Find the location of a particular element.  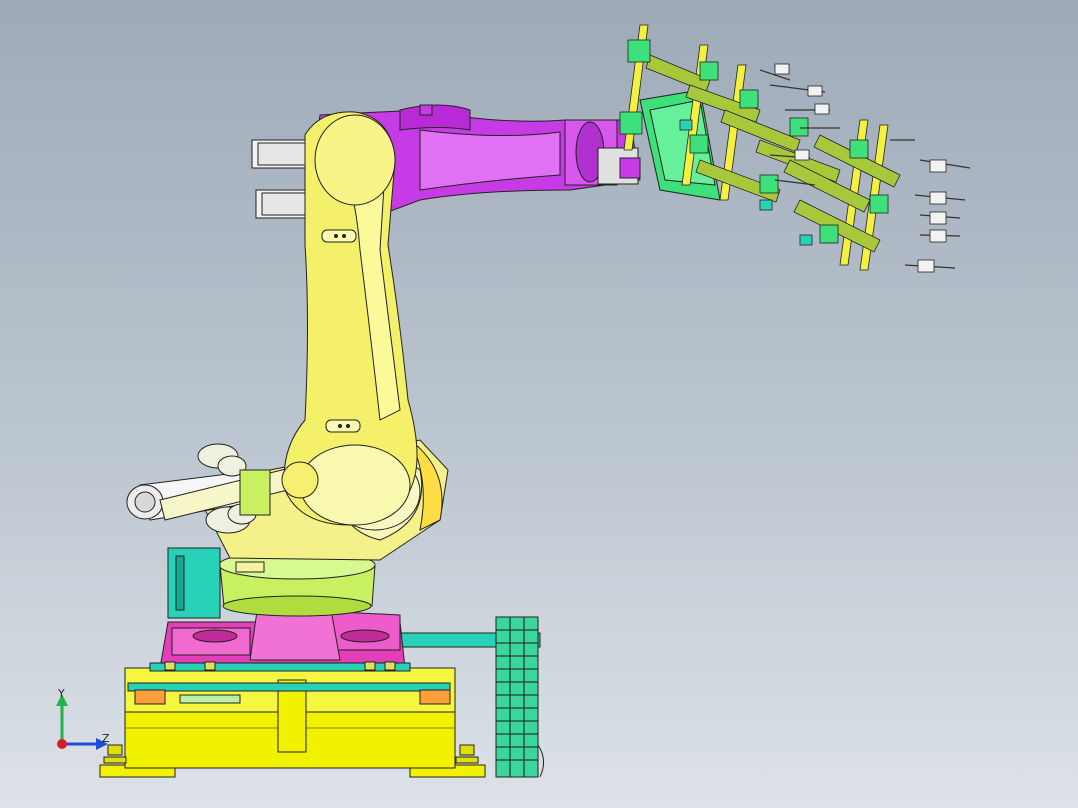

triad-y-label: Y is located at coordinates (61, 693).